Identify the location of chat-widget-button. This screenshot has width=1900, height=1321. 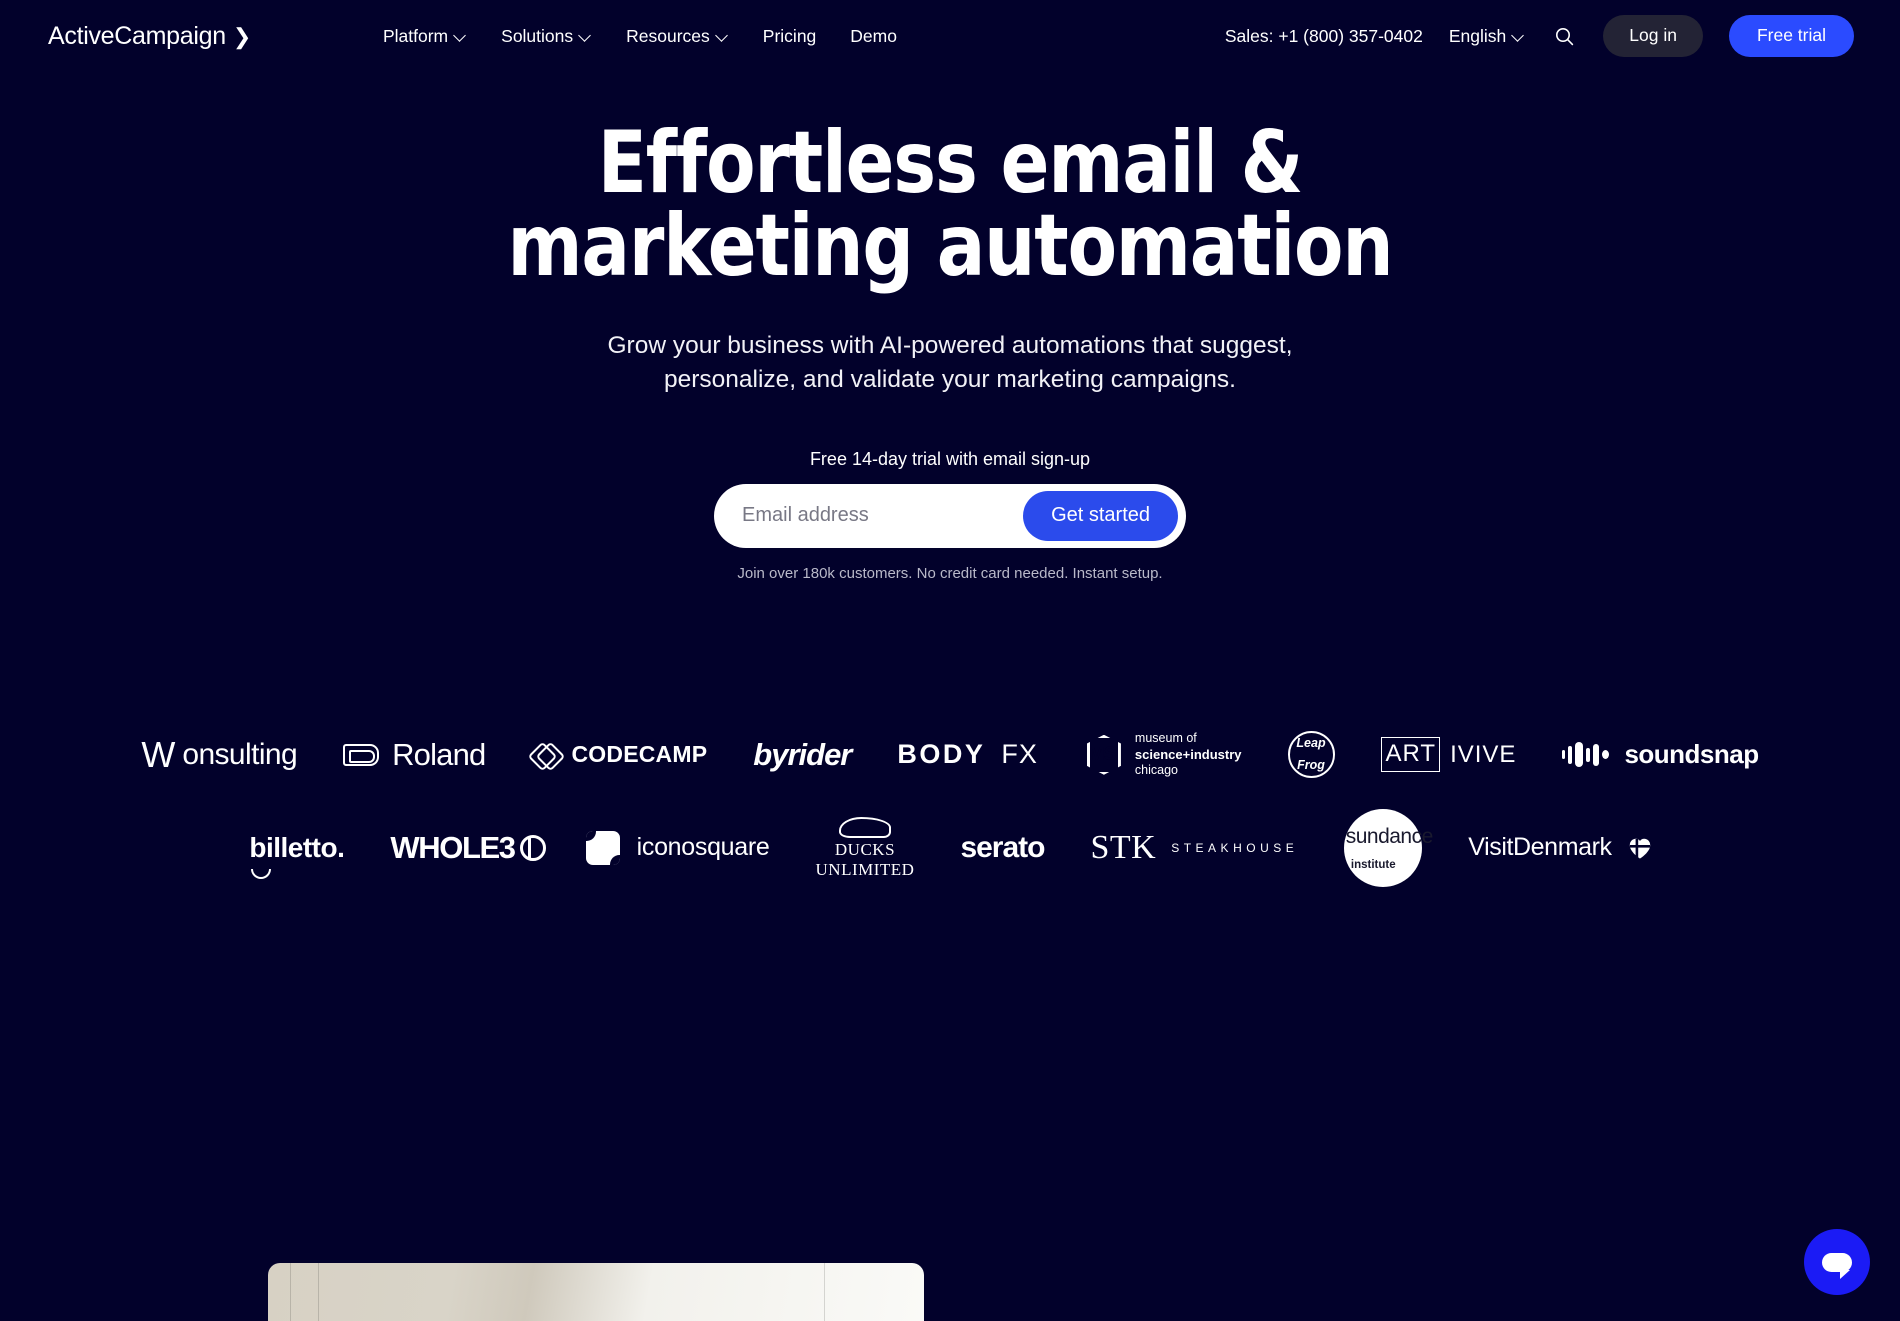
(1837, 1262).